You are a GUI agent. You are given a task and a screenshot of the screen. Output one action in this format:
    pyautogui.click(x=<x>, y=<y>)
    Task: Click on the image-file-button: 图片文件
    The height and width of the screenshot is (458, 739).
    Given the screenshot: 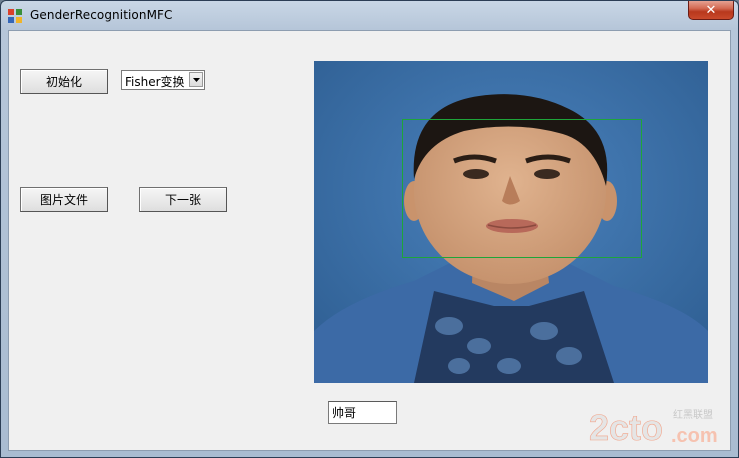 What is the action you would take?
    pyautogui.click(x=64, y=199)
    